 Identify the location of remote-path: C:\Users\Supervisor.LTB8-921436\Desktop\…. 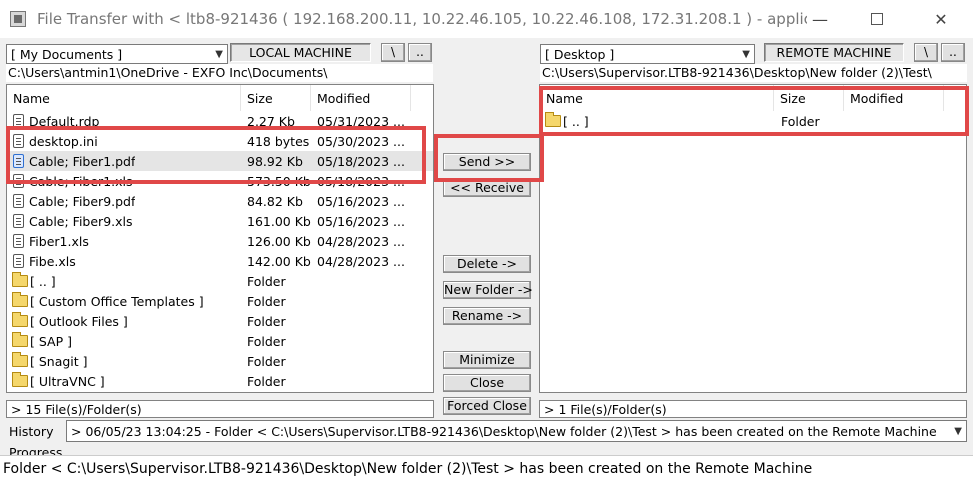
(753, 73).